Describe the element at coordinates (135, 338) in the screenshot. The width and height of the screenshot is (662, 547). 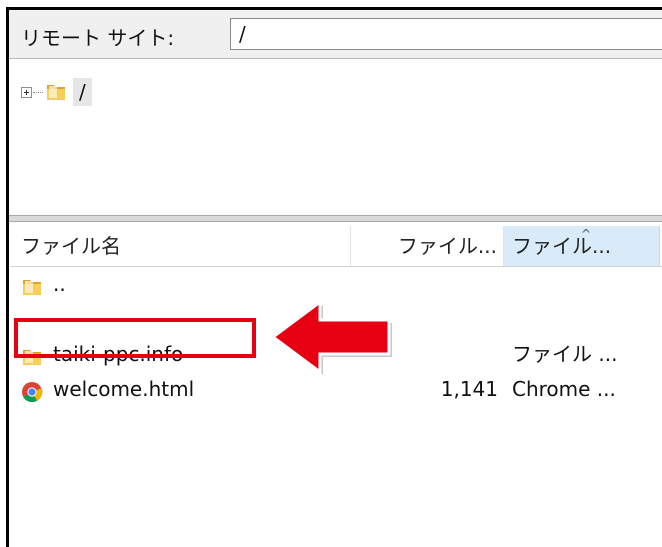
I see `highlight-box` at that location.